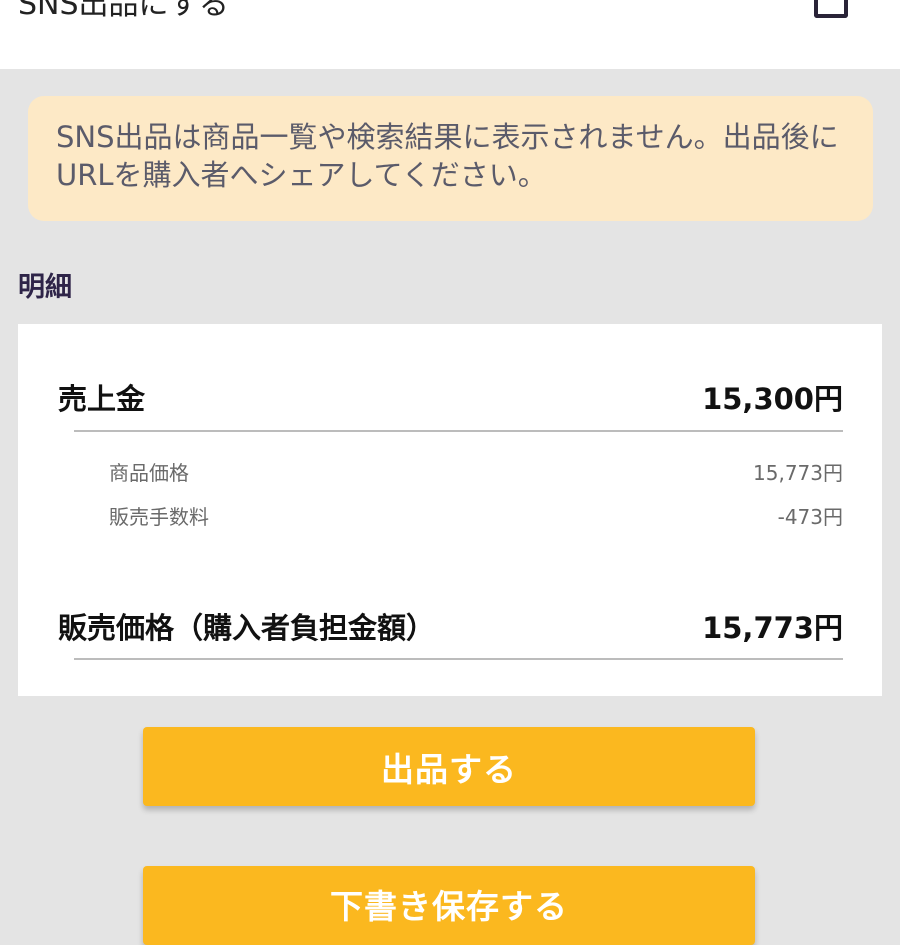 Image resolution: width=900 pixels, height=945 pixels. Describe the element at coordinates (798, 473) in the screenshot. I see `item-price-value: 15,773円` at that location.